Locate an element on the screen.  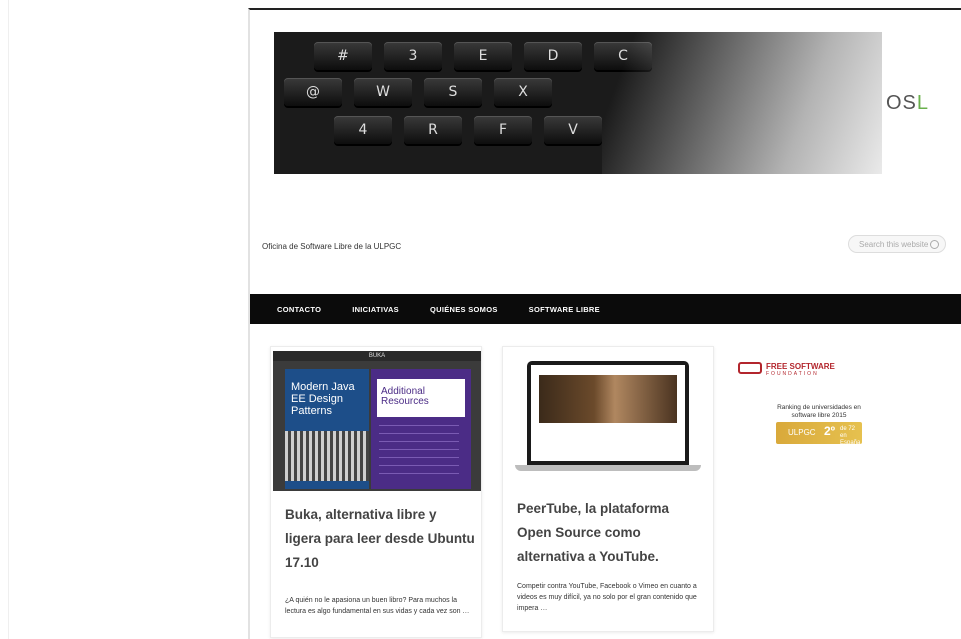
book-page-right: Additional Resources is located at coordinates (421, 429).